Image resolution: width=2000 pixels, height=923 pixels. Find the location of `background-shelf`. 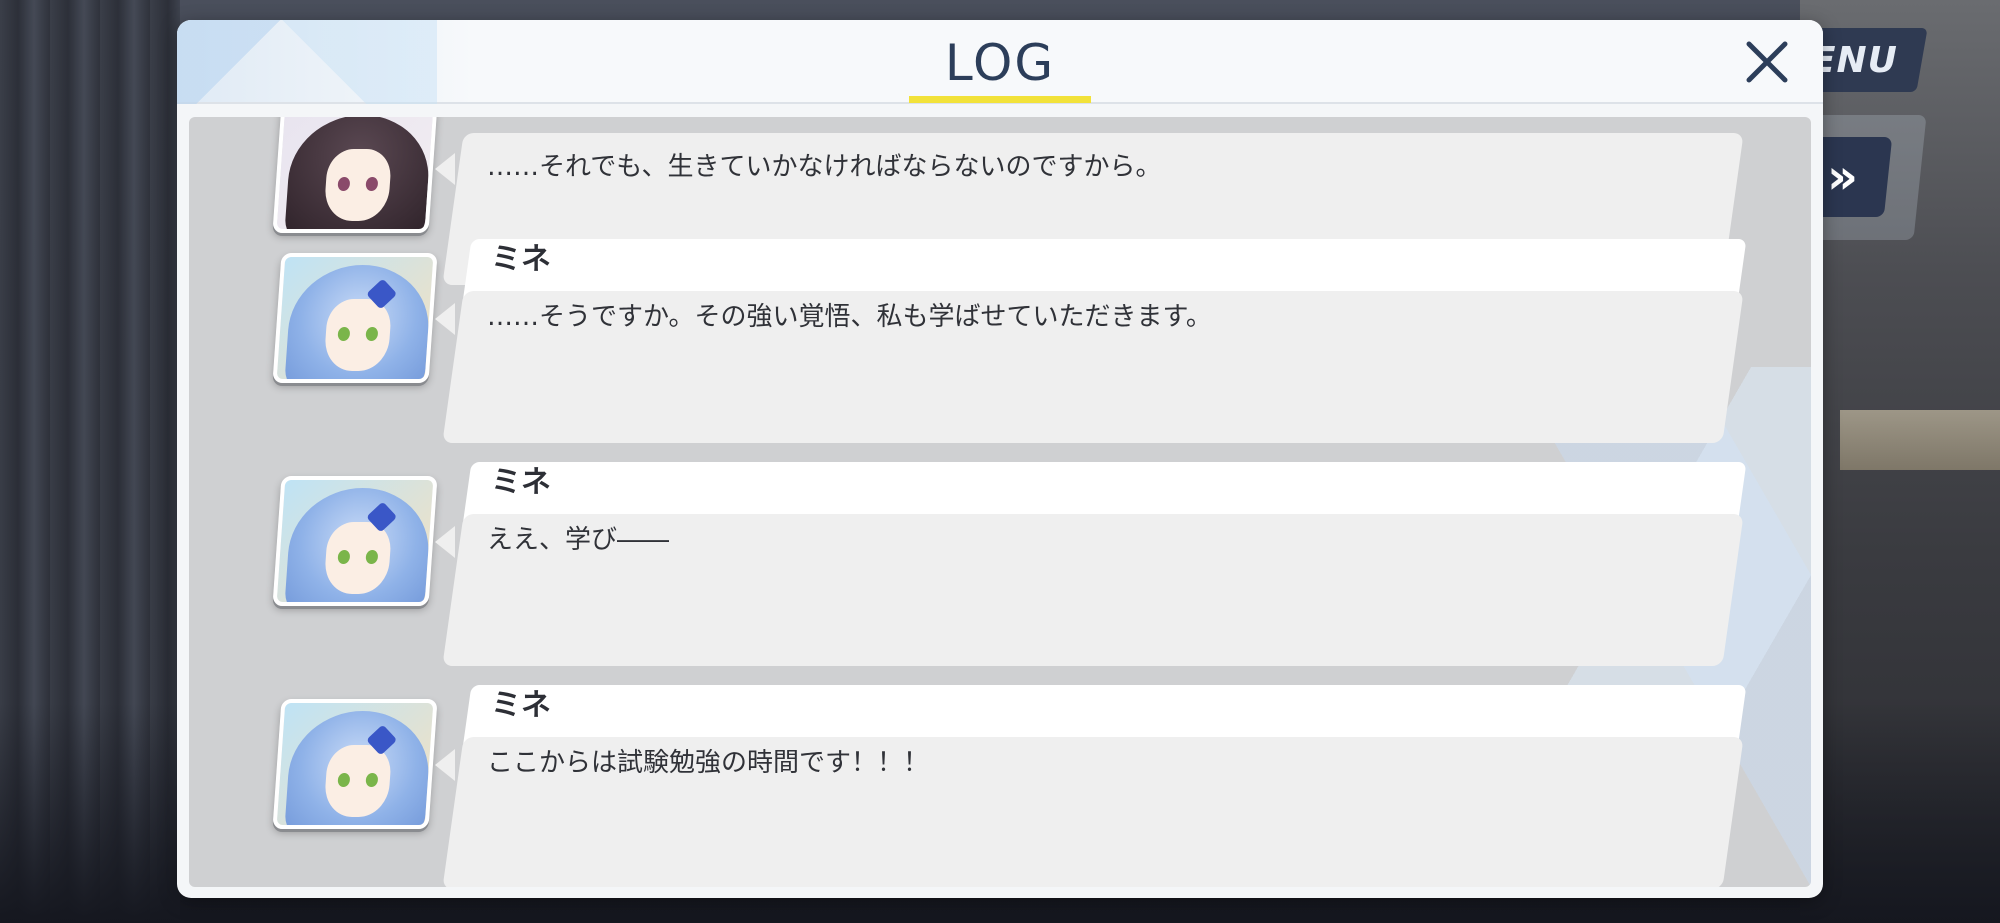

background-shelf is located at coordinates (1920, 440).